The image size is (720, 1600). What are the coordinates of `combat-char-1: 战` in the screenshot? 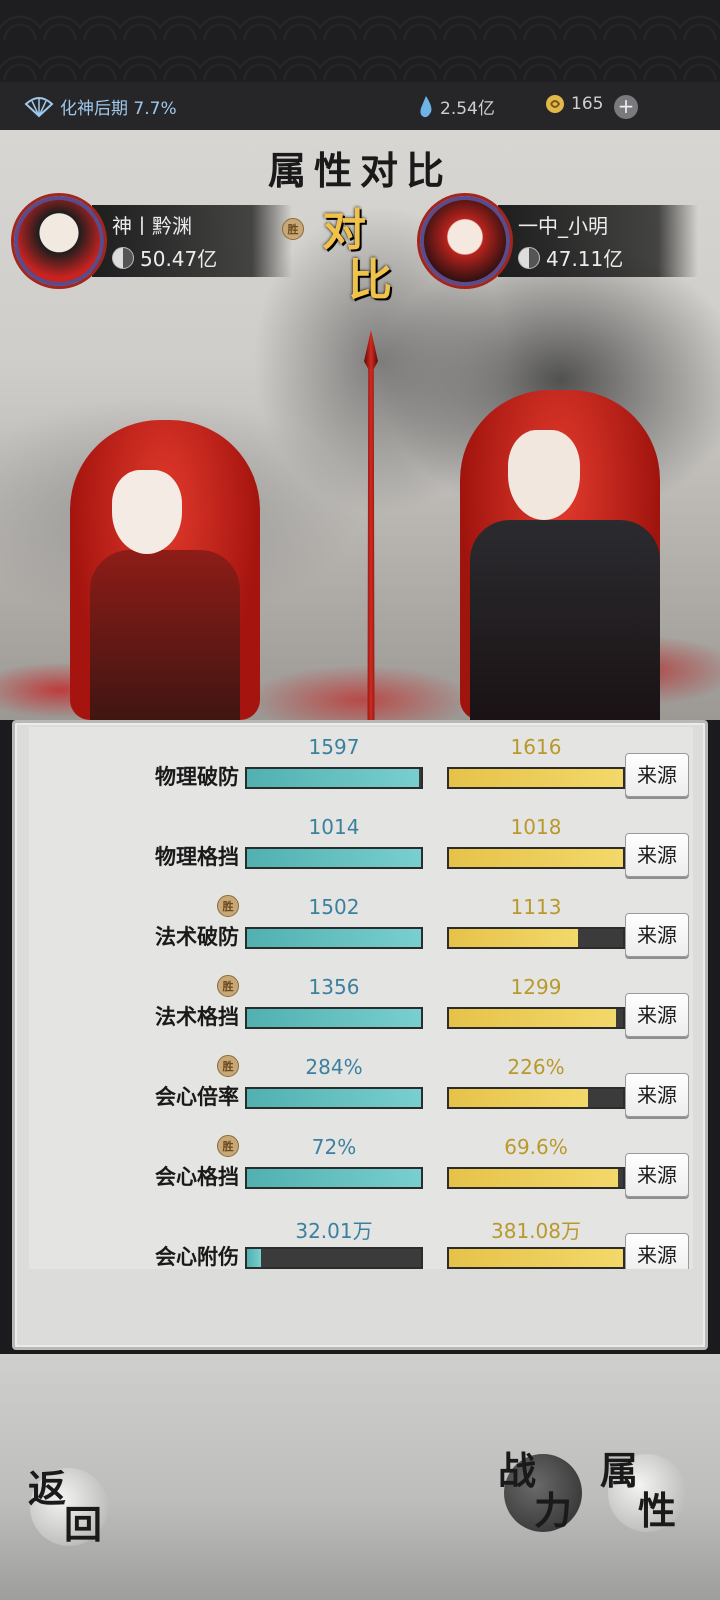 It's located at (517, 1470).